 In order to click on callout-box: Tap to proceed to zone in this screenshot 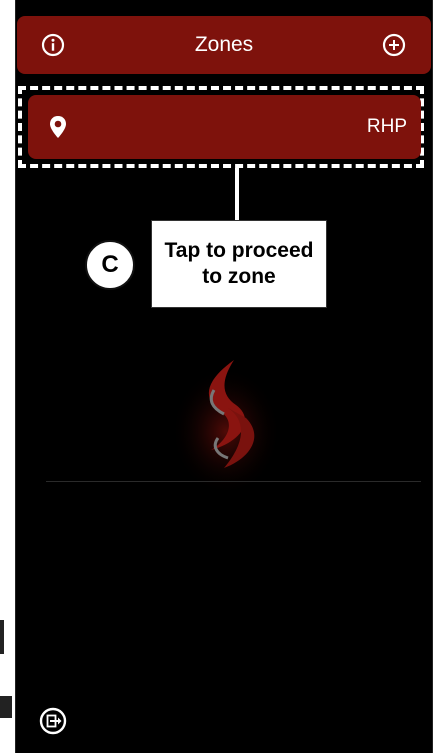, I will do `click(239, 264)`.